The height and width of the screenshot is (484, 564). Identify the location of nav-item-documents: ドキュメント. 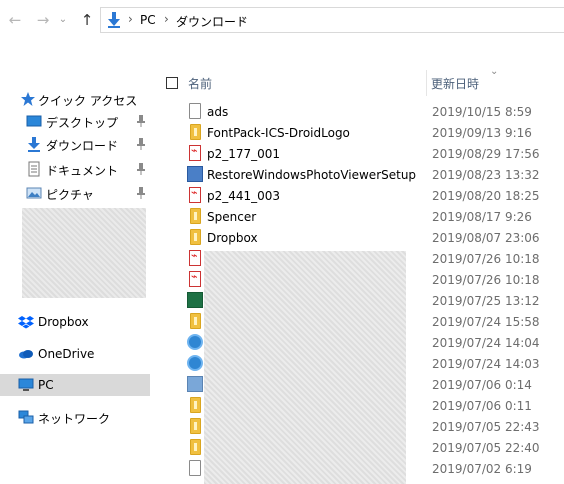
(75, 169).